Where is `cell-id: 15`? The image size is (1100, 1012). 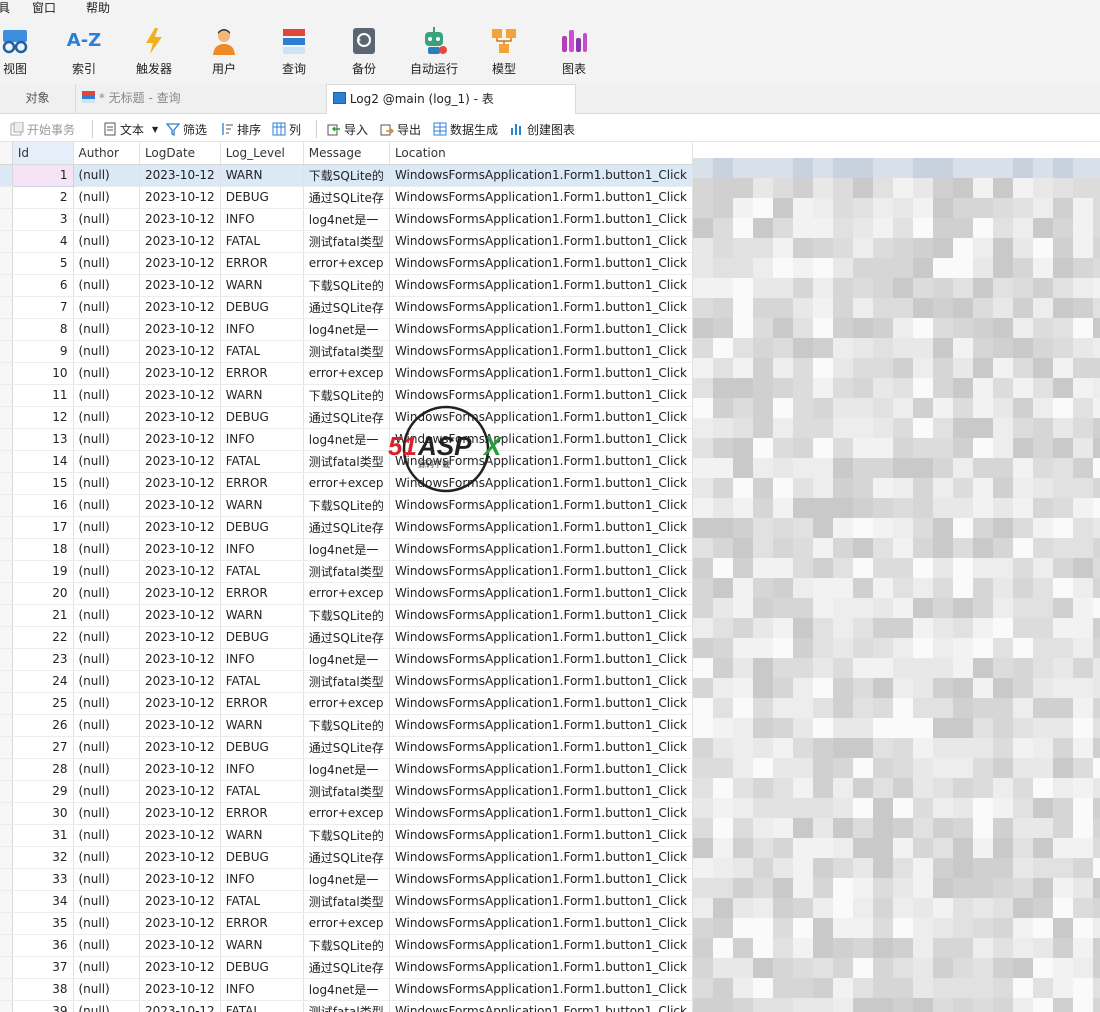 cell-id: 15 is located at coordinates (43, 483).